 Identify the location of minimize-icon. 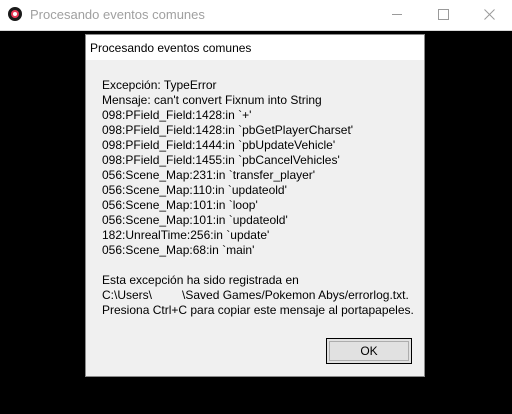
(397, 14).